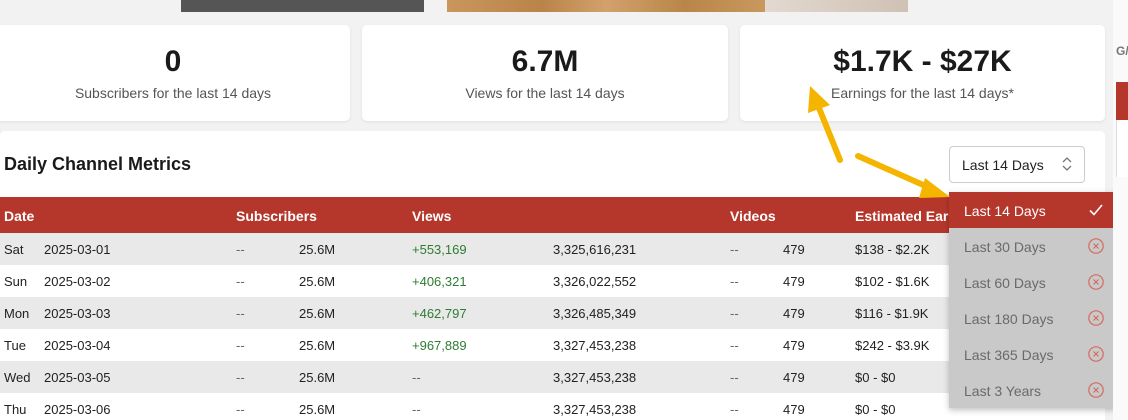 The image size is (1128, 420). Describe the element at coordinates (550, 6) in the screenshot. I see `banner-image` at that location.